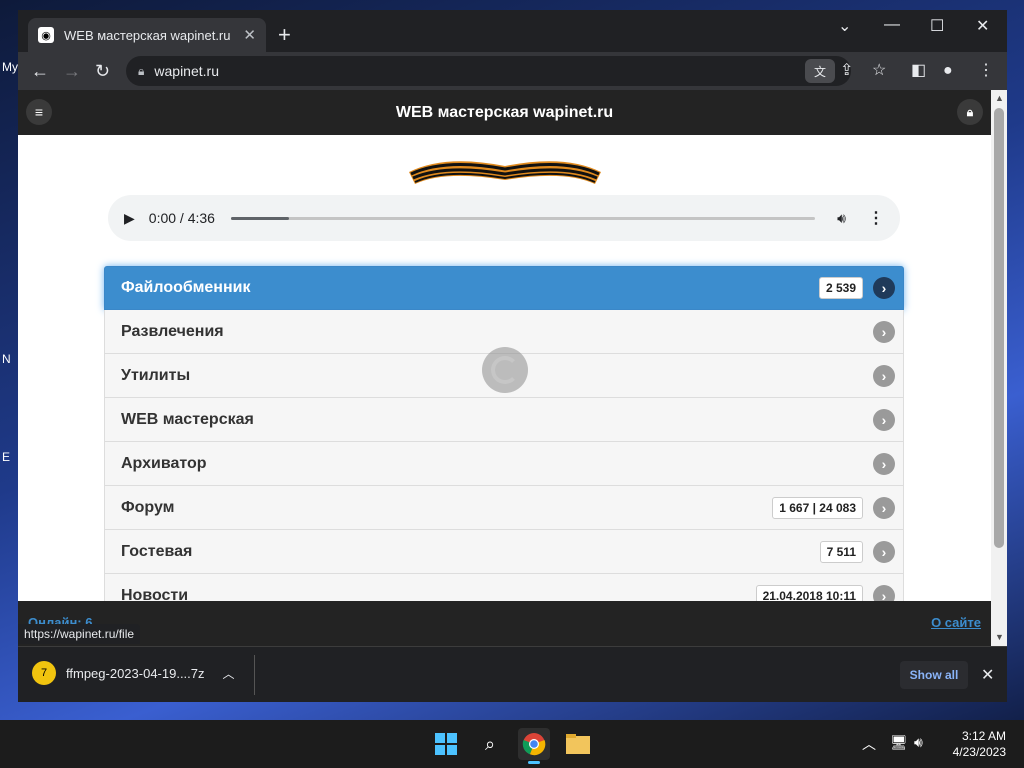  I want to click on share-icon: ⇪, so click(846, 71).